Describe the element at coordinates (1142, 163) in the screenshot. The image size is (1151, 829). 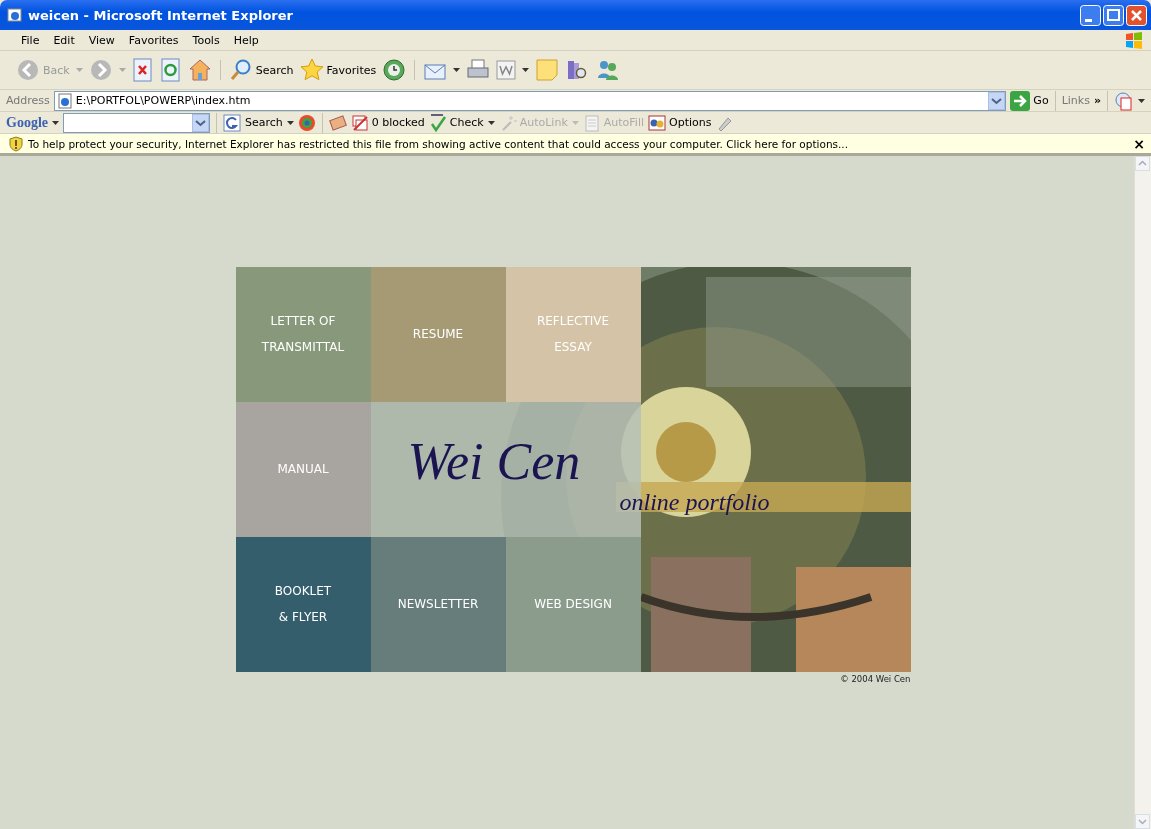
I see `scroll-up-button` at that location.